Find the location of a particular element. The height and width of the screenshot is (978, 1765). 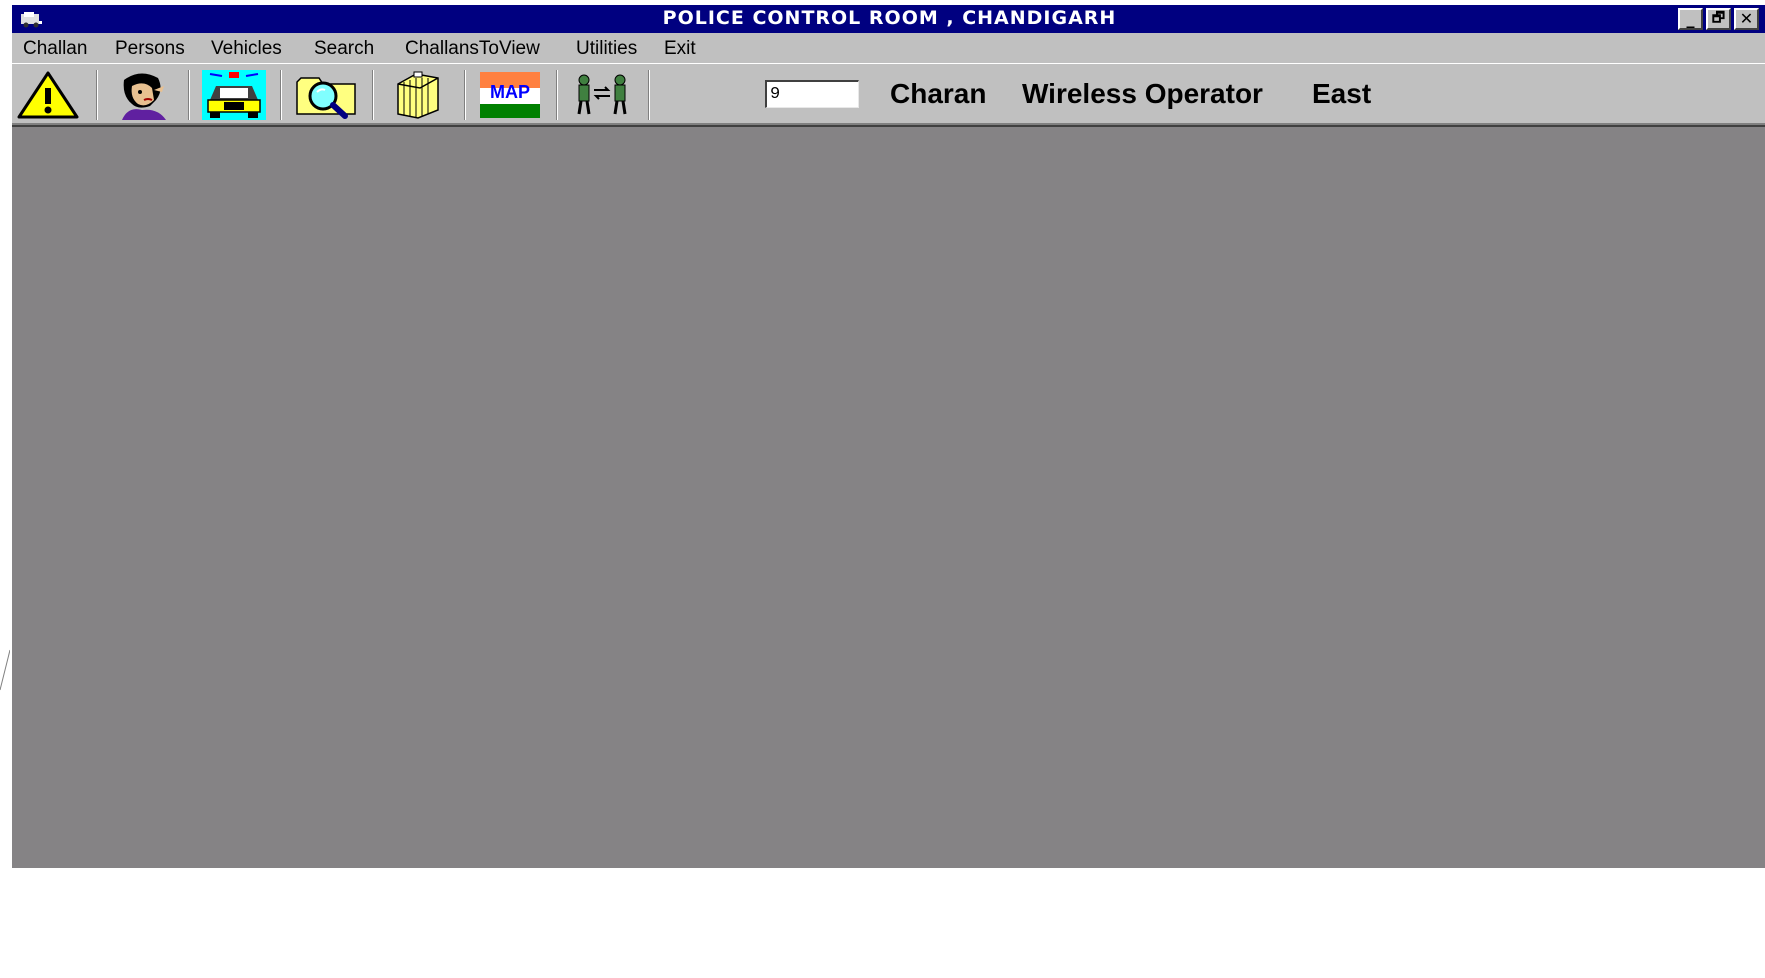

menu-challan: Challan is located at coordinates (55, 49).